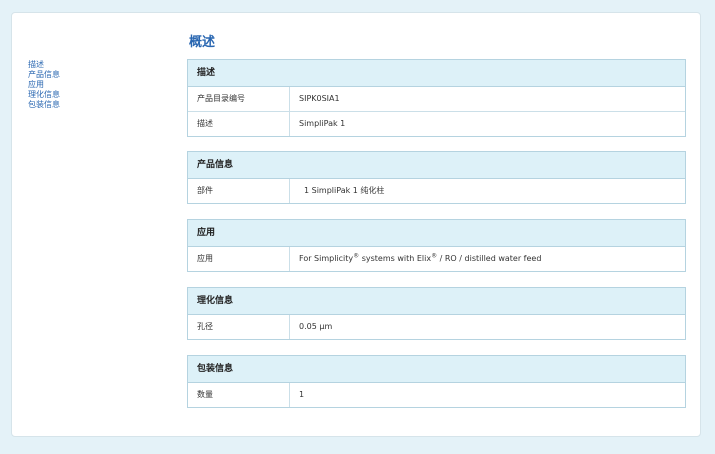  Describe the element at coordinates (202, 42) in the screenshot. I see `page-title: 概述` at that location.